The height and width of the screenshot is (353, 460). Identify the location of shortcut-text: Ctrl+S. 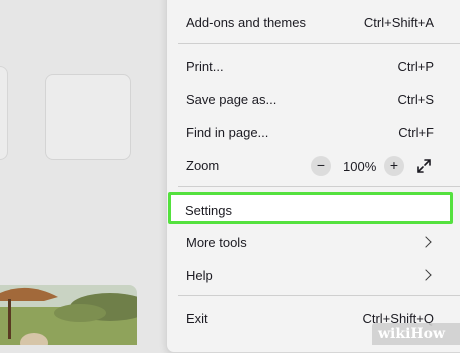
(415, 99).